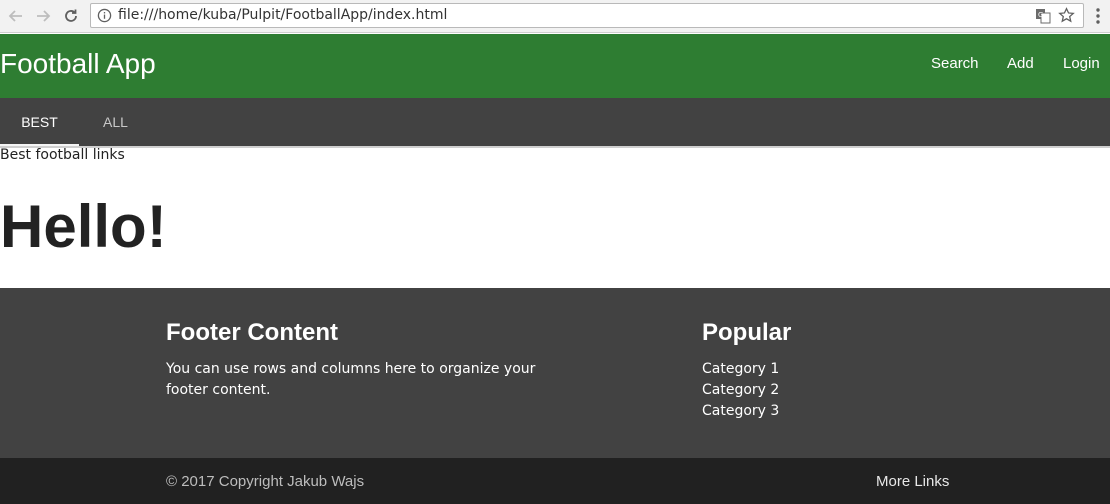  Describe the element at coordinates (555, 147) in the screenshot. I see `tab-bar-shadow` at that location.